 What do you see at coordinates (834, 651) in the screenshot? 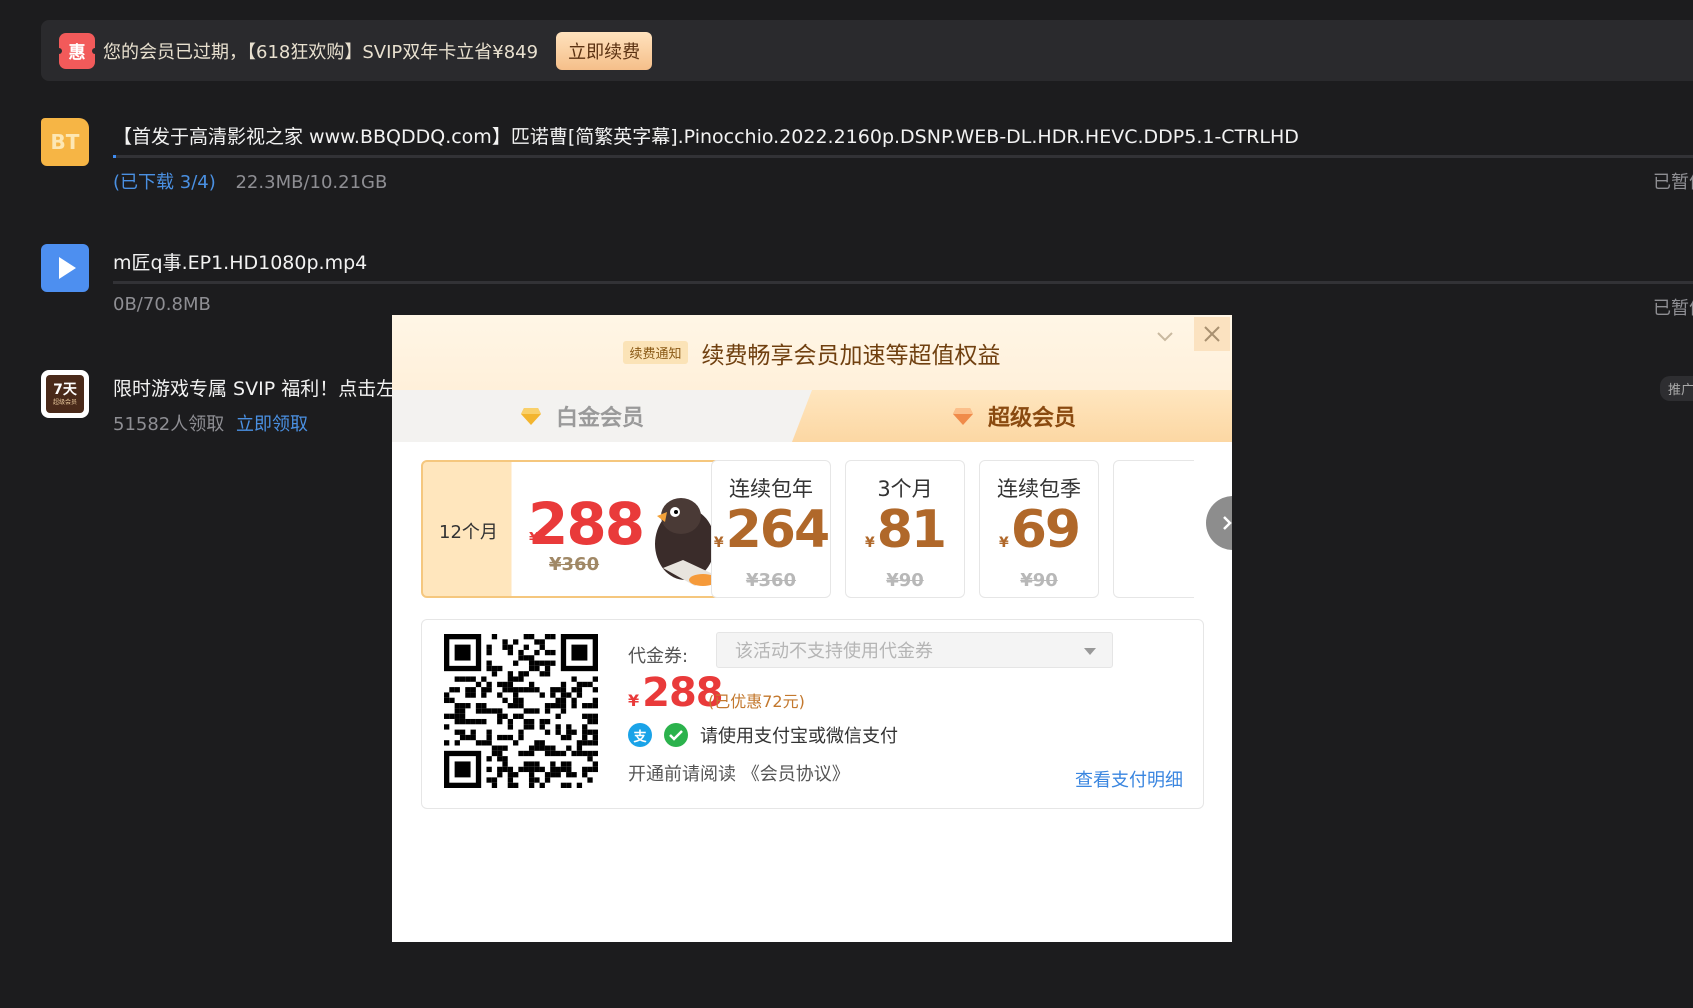
I see `coupon-select-value: 该活动不支持使用代金券` at bounding box center [834, 651].